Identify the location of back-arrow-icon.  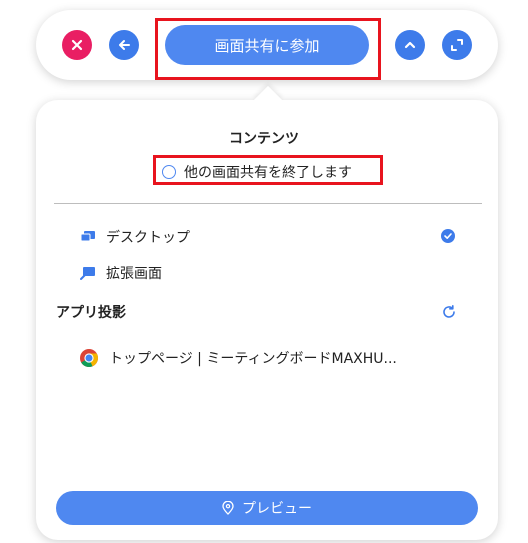
(124, 45).